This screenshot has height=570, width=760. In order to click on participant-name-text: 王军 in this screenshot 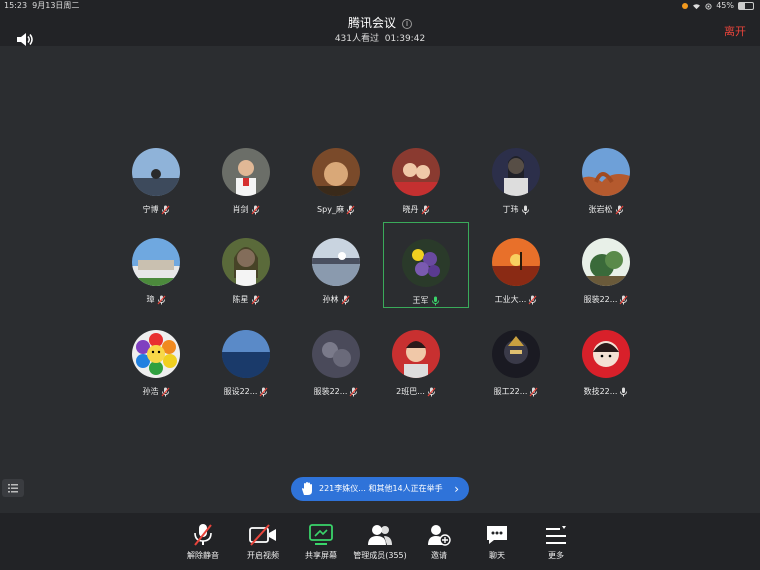, I will do `click(420, 300)`.